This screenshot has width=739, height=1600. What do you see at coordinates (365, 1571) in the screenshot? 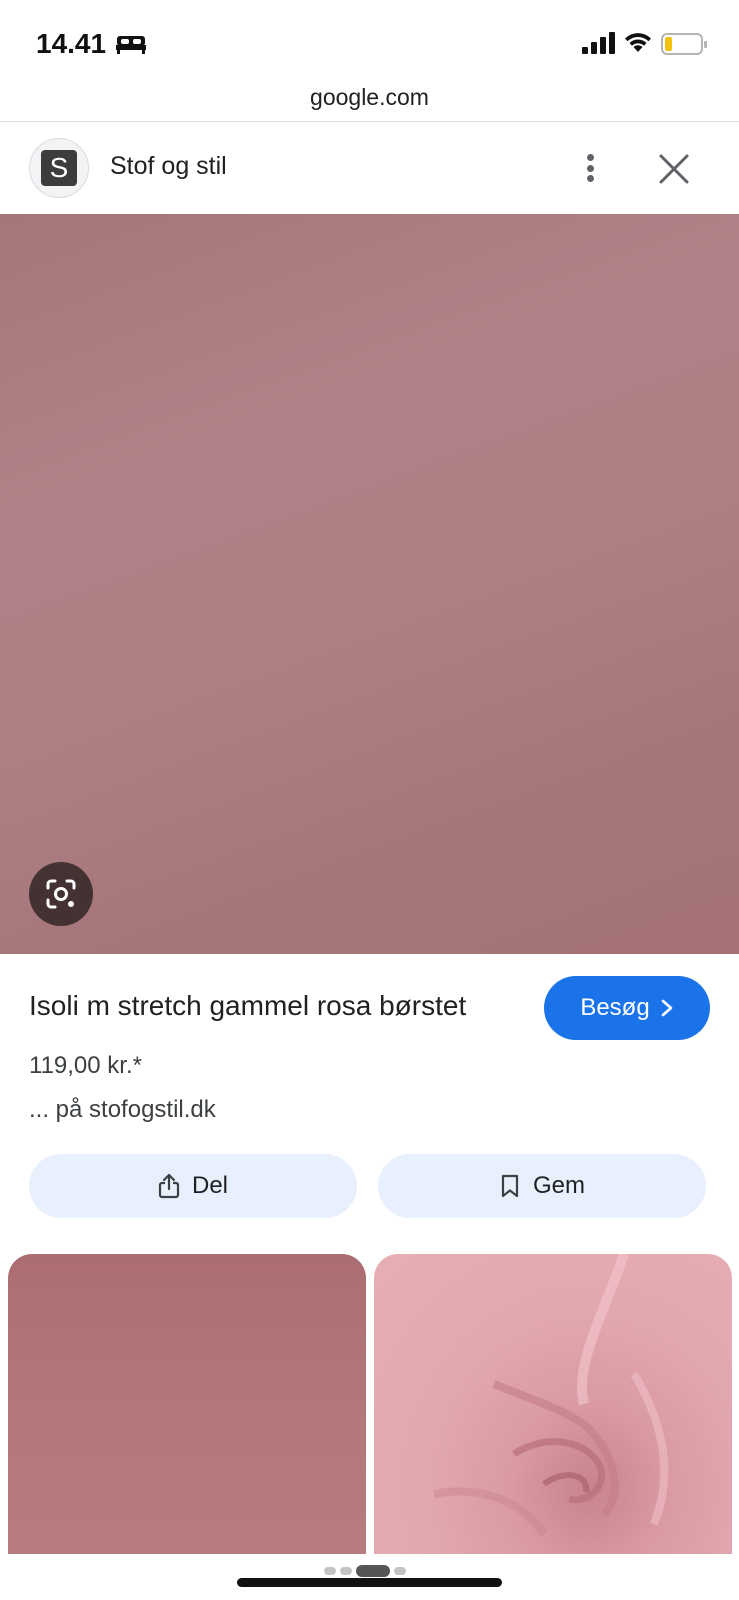
I see `page-indicator` at bounding box center [365, 1571].